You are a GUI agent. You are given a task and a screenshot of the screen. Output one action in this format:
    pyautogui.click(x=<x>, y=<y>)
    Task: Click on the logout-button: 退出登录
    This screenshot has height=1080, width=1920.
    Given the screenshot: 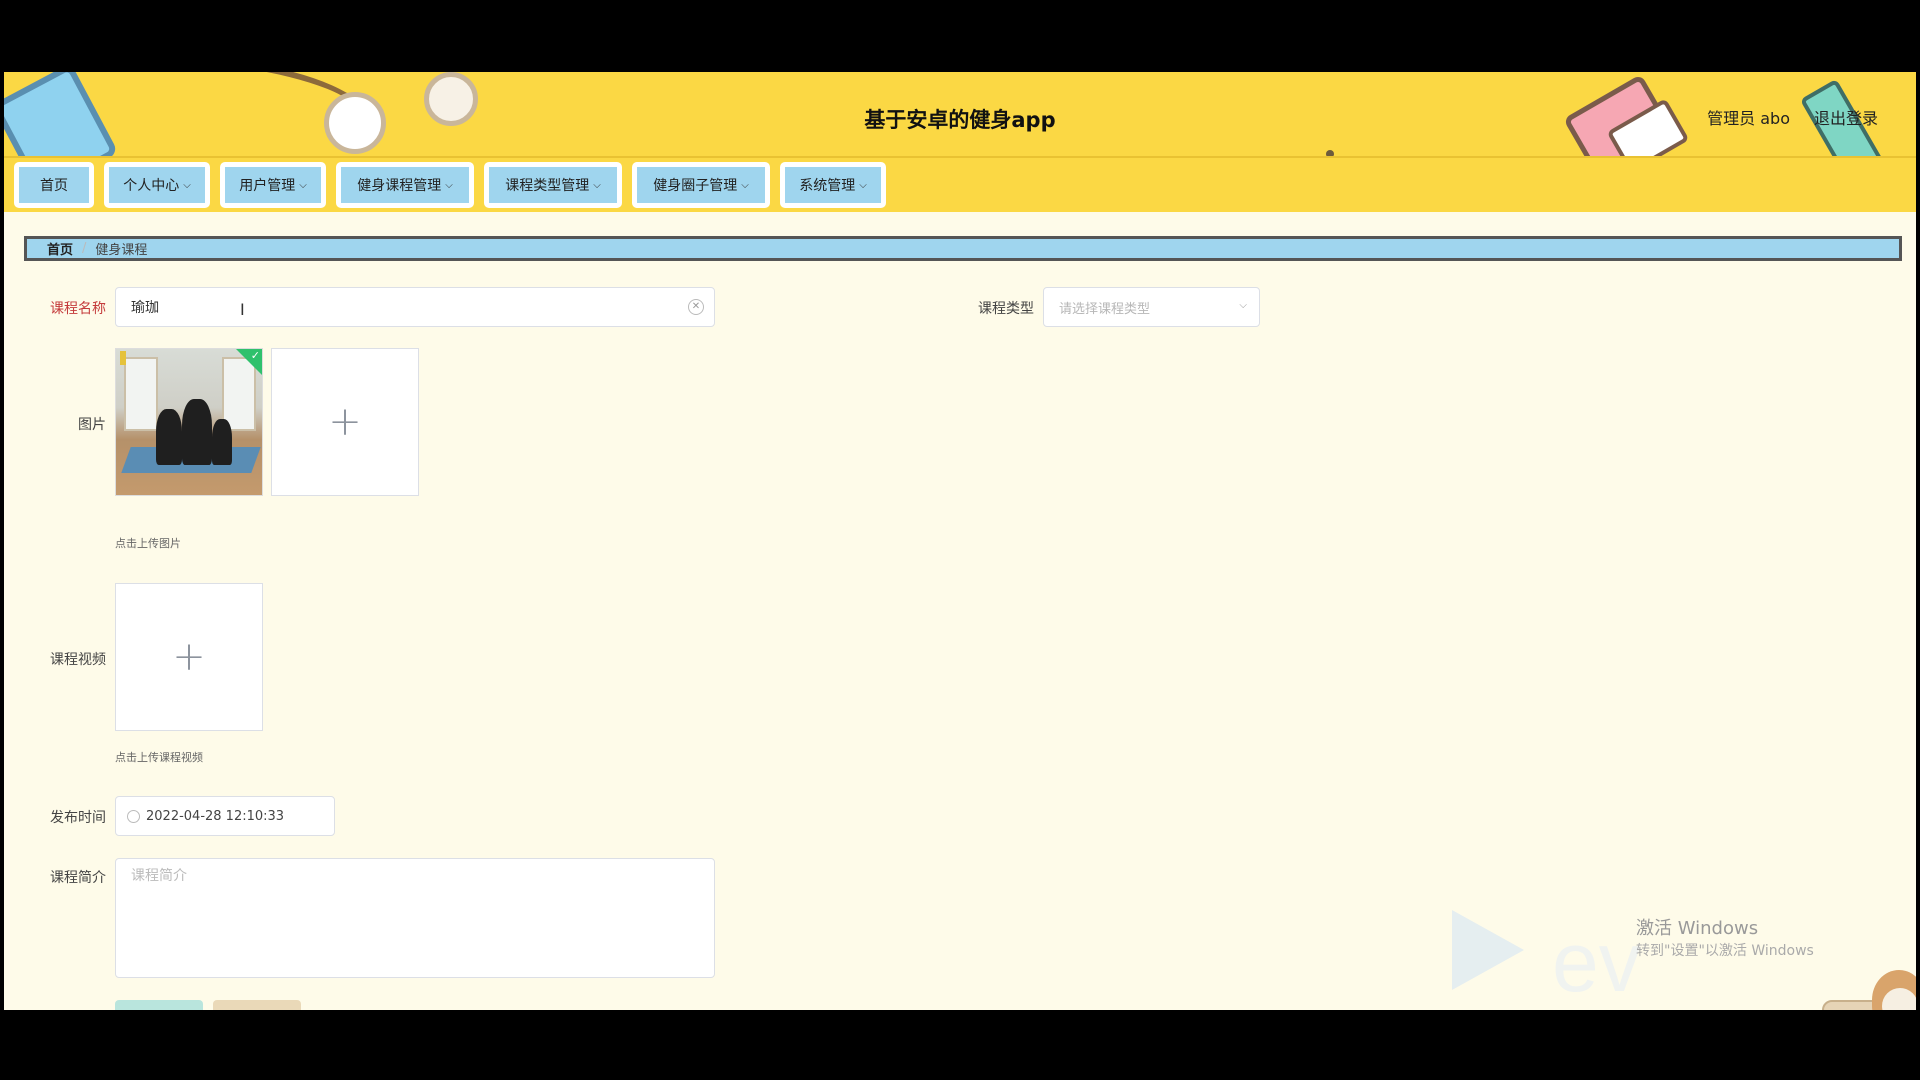 What is the action you would take?
    pyautogui.click(x=1846, y=117)
    